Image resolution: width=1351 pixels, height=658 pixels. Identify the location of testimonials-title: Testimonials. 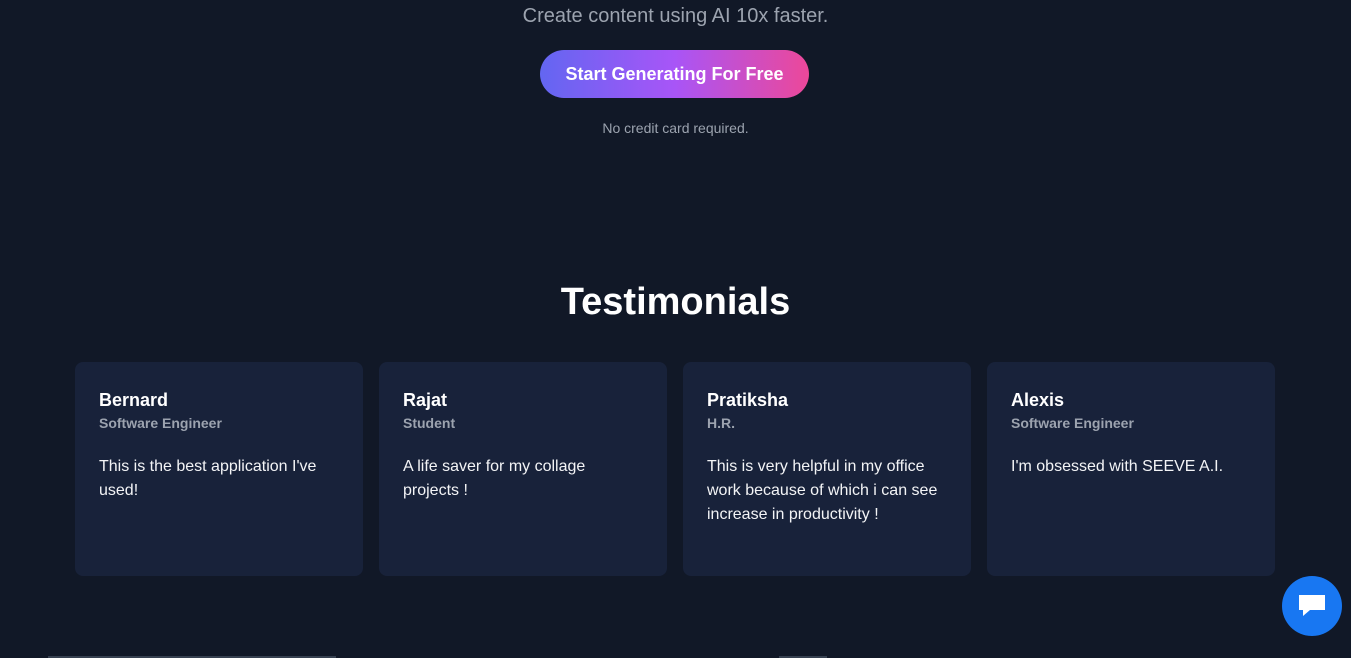
(675, 302).